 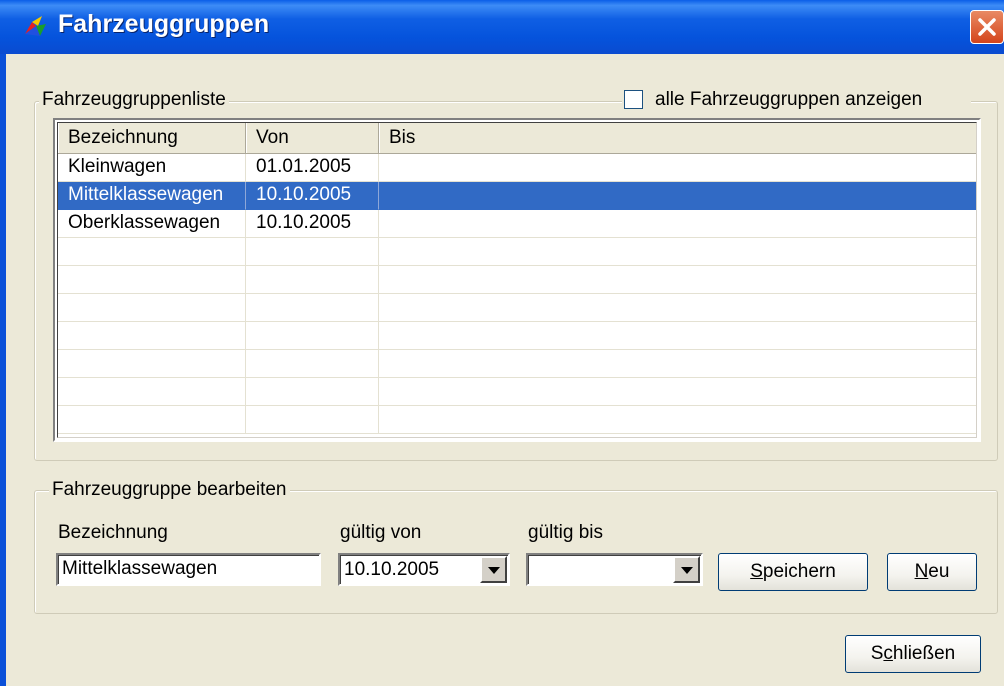 What do you see at coordinates (913, 654) in the screenshot?
I see `close-button: Schließen` at bounding box center [913, 654].